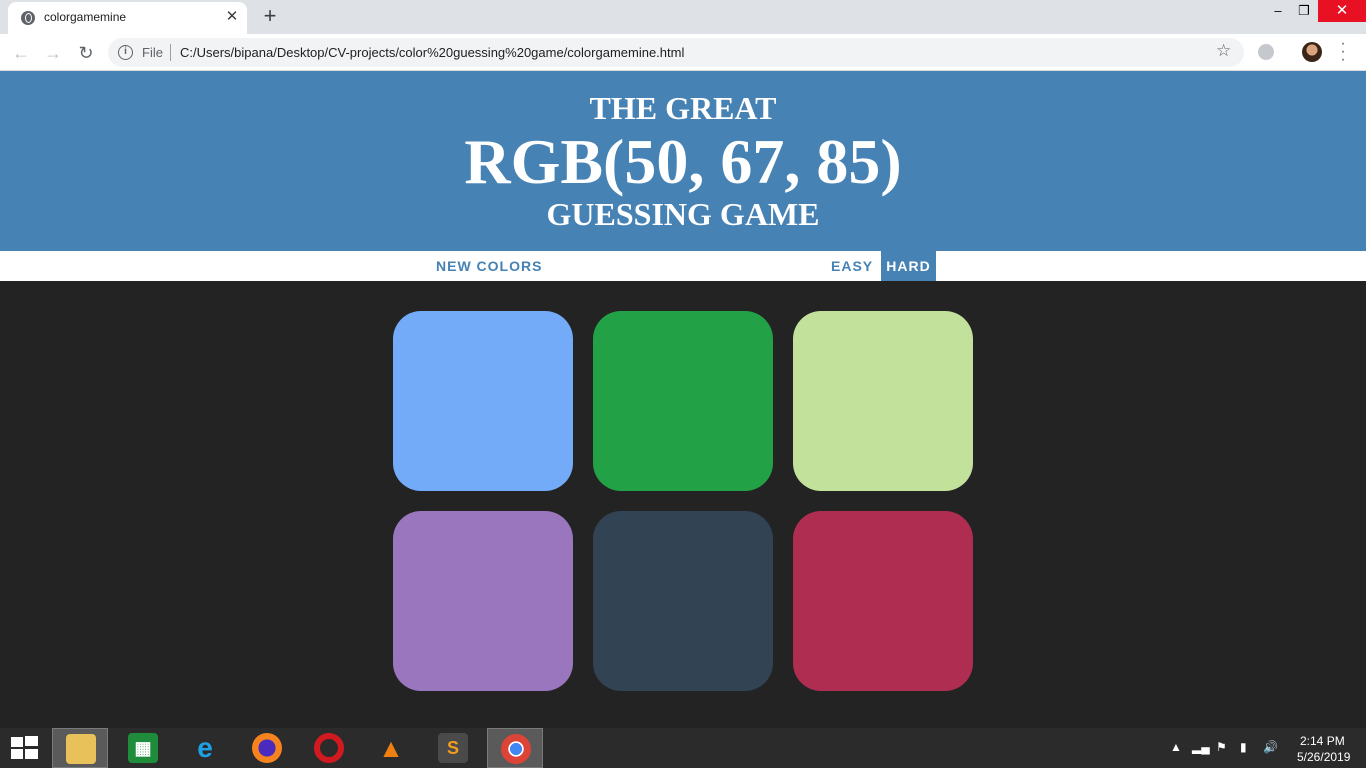 The height and width of the screenshot is (768, 1366). I want to click on flag-icon: ⚑, so click(1221, 747).